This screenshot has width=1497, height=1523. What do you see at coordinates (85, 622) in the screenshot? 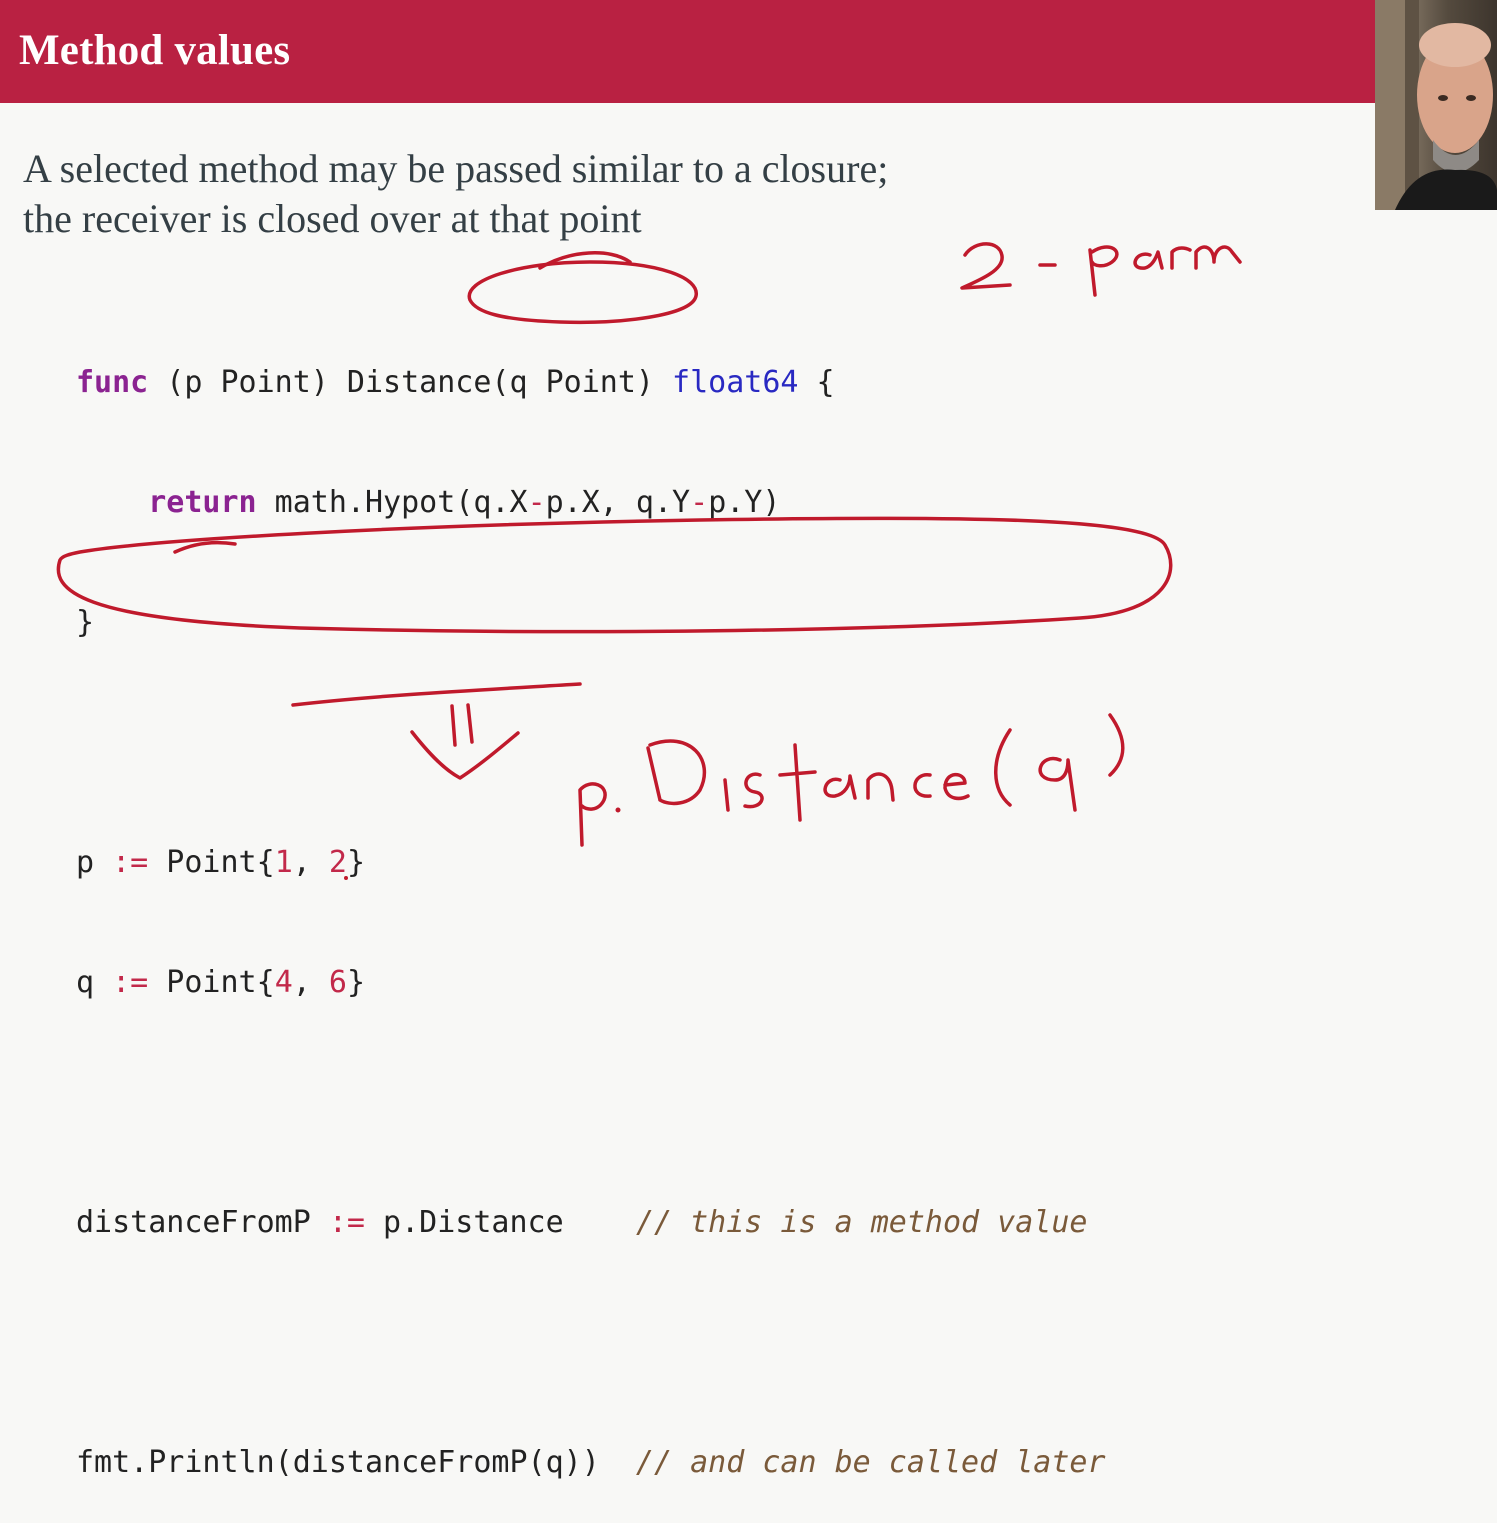
I see `code-line-close: }` at bounding box center [85, 622].